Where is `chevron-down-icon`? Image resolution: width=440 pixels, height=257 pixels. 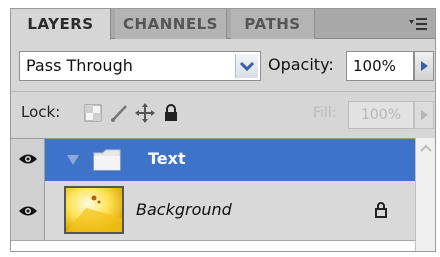 chevron-down-icon is located at coordinates (247, 66).